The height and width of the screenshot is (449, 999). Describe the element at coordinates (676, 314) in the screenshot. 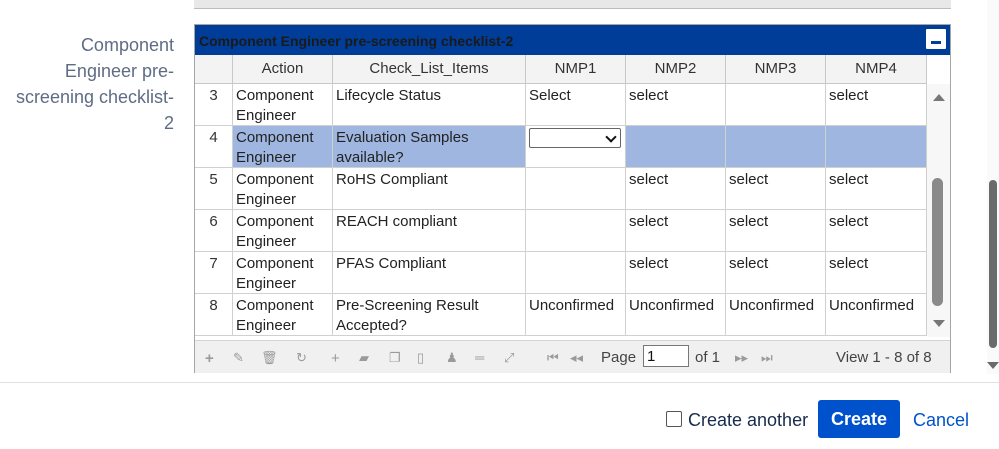

I see `nmp2-cell: Unconfirmed` at that location.